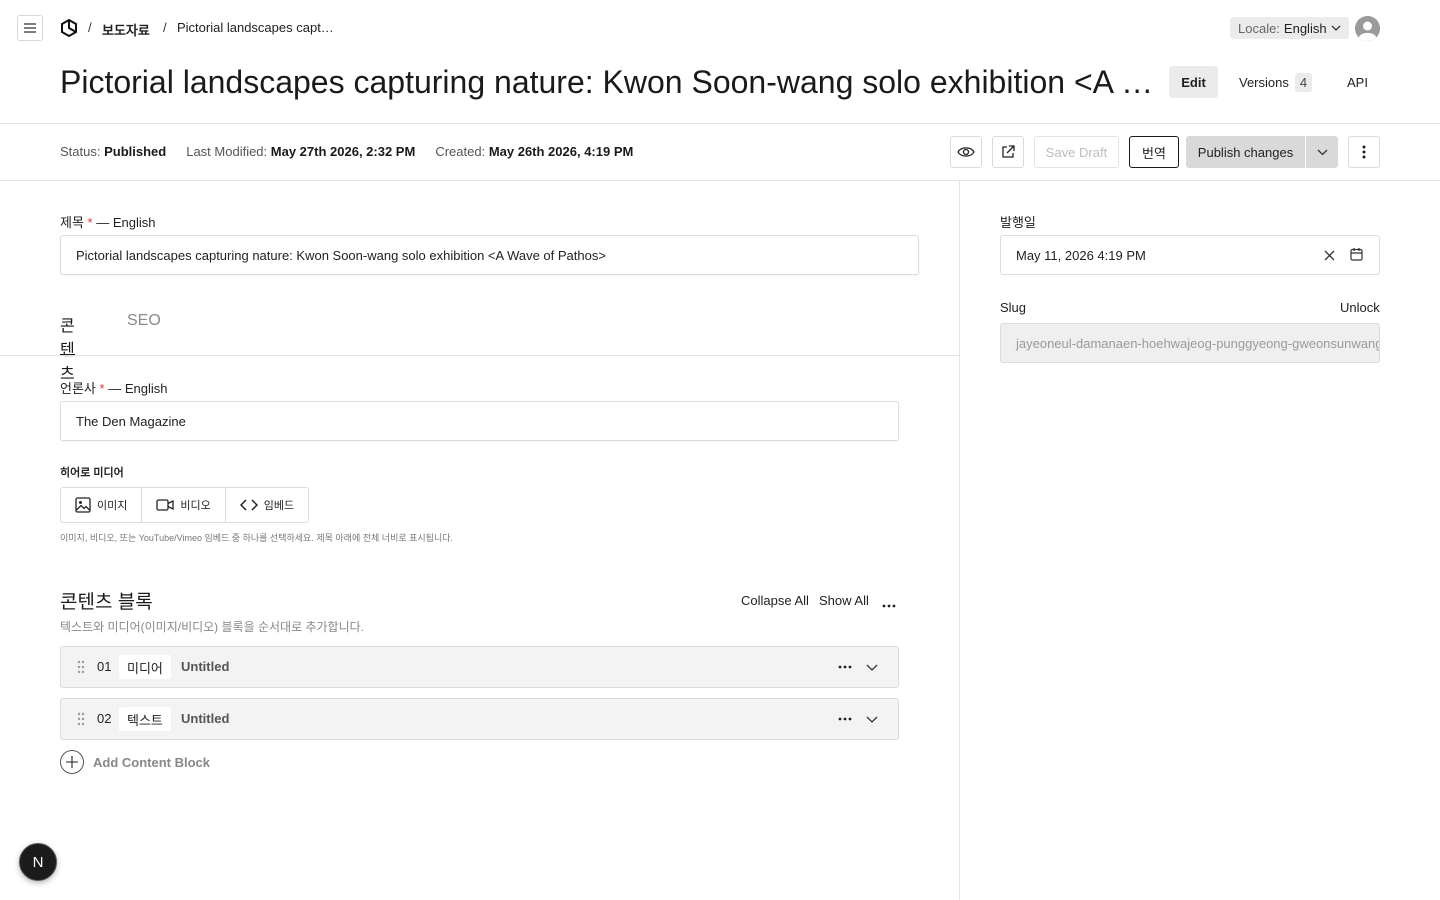  I want to click on hamburger-icon, so click(30, 28).